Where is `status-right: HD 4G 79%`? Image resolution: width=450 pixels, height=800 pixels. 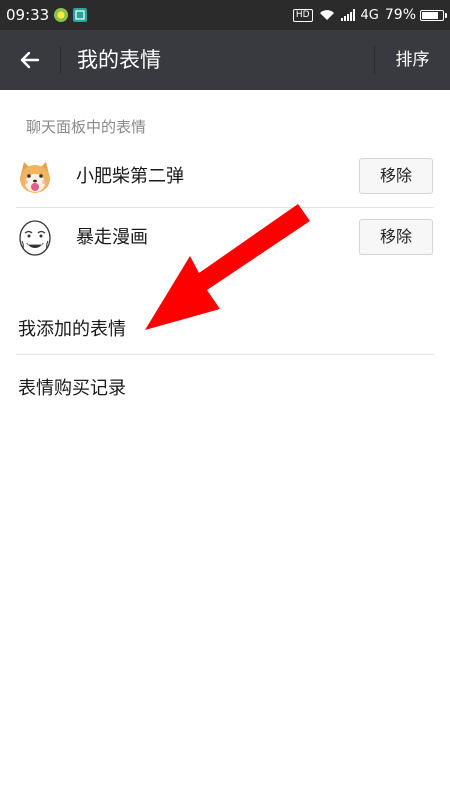
status-right: HD 4G 79% is located at coordinates (369, 15).